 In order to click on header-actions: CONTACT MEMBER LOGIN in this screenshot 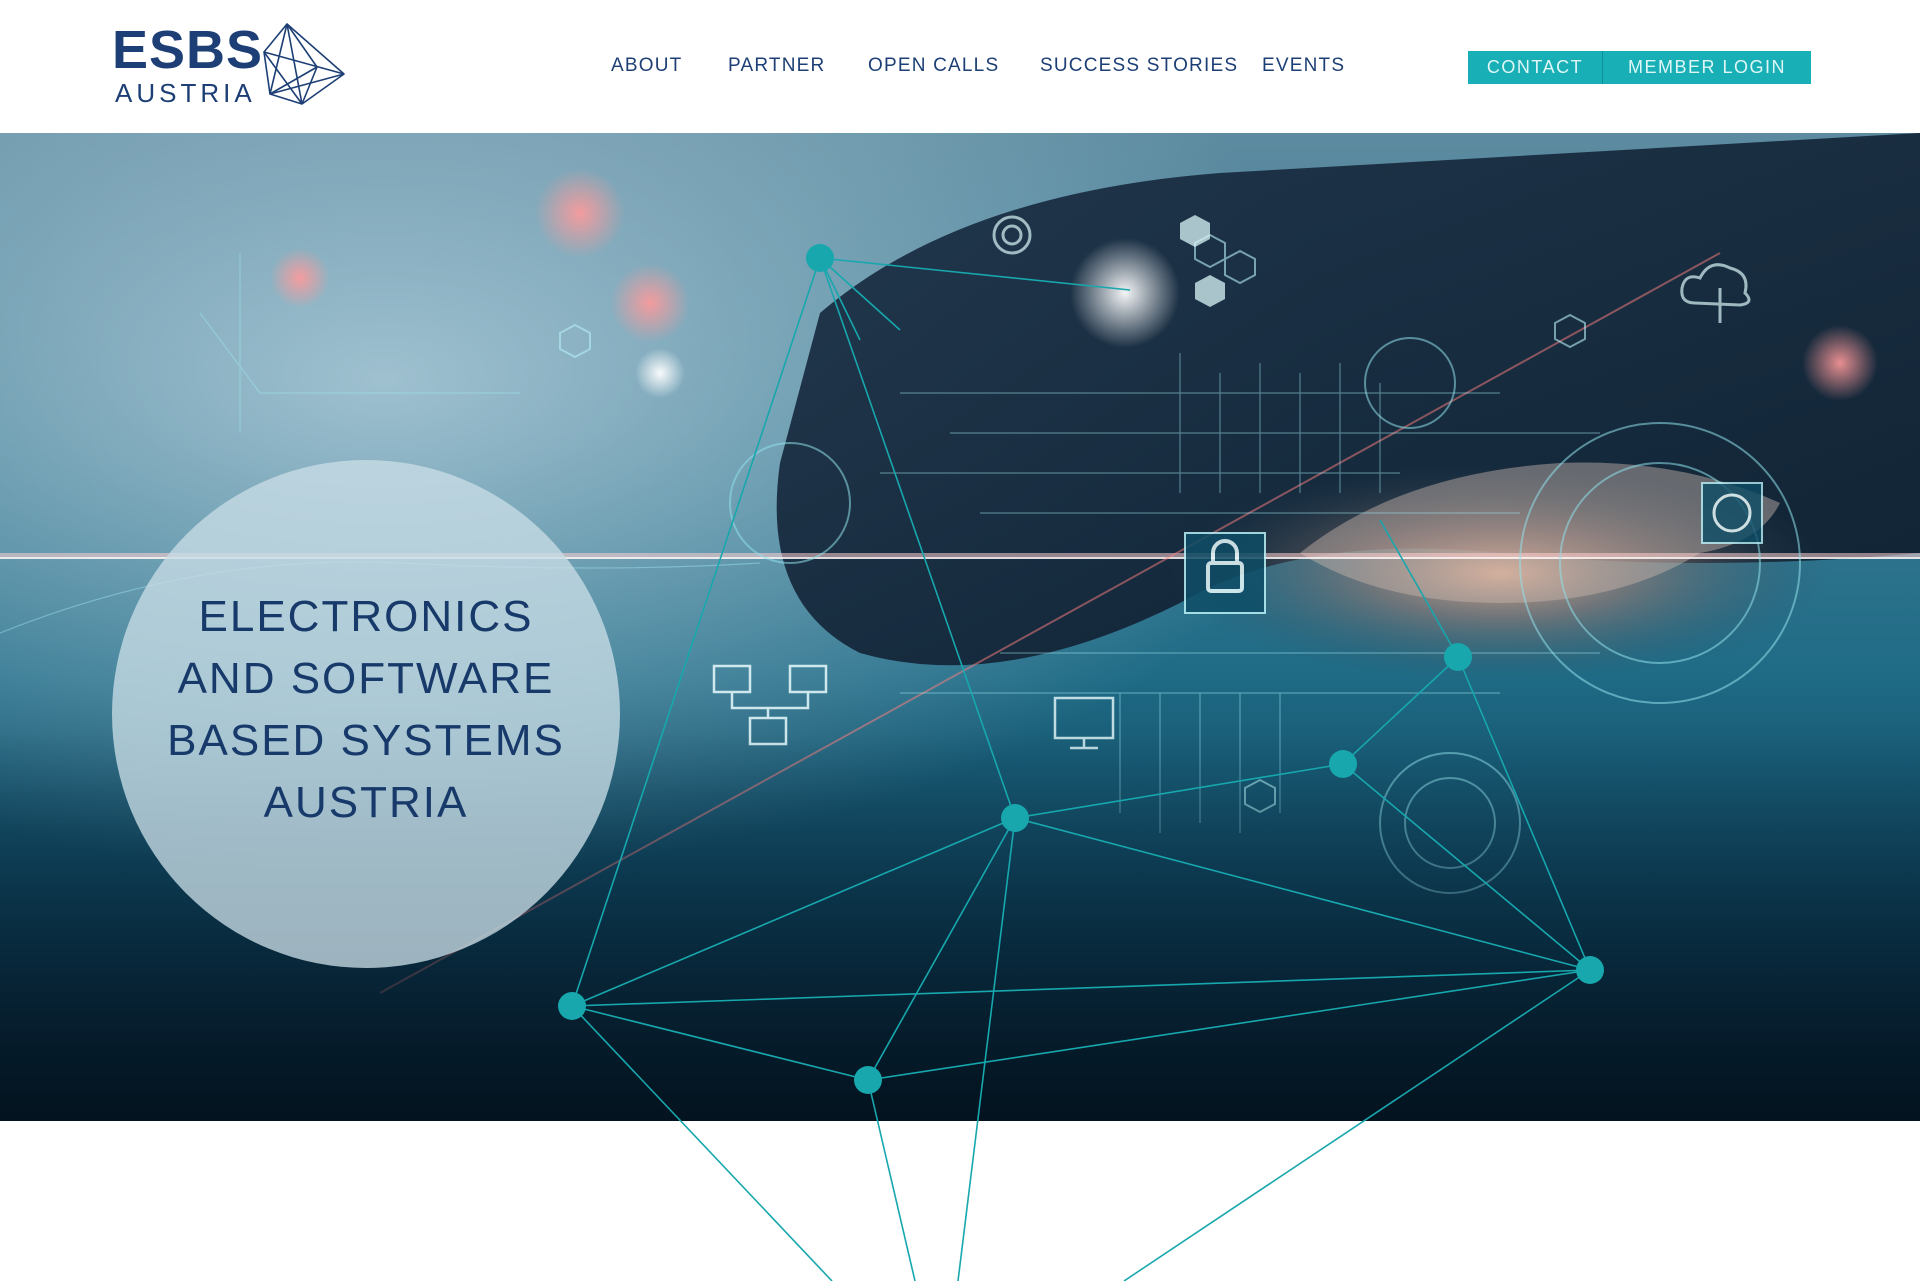, I will do `click(1639, 67)`.